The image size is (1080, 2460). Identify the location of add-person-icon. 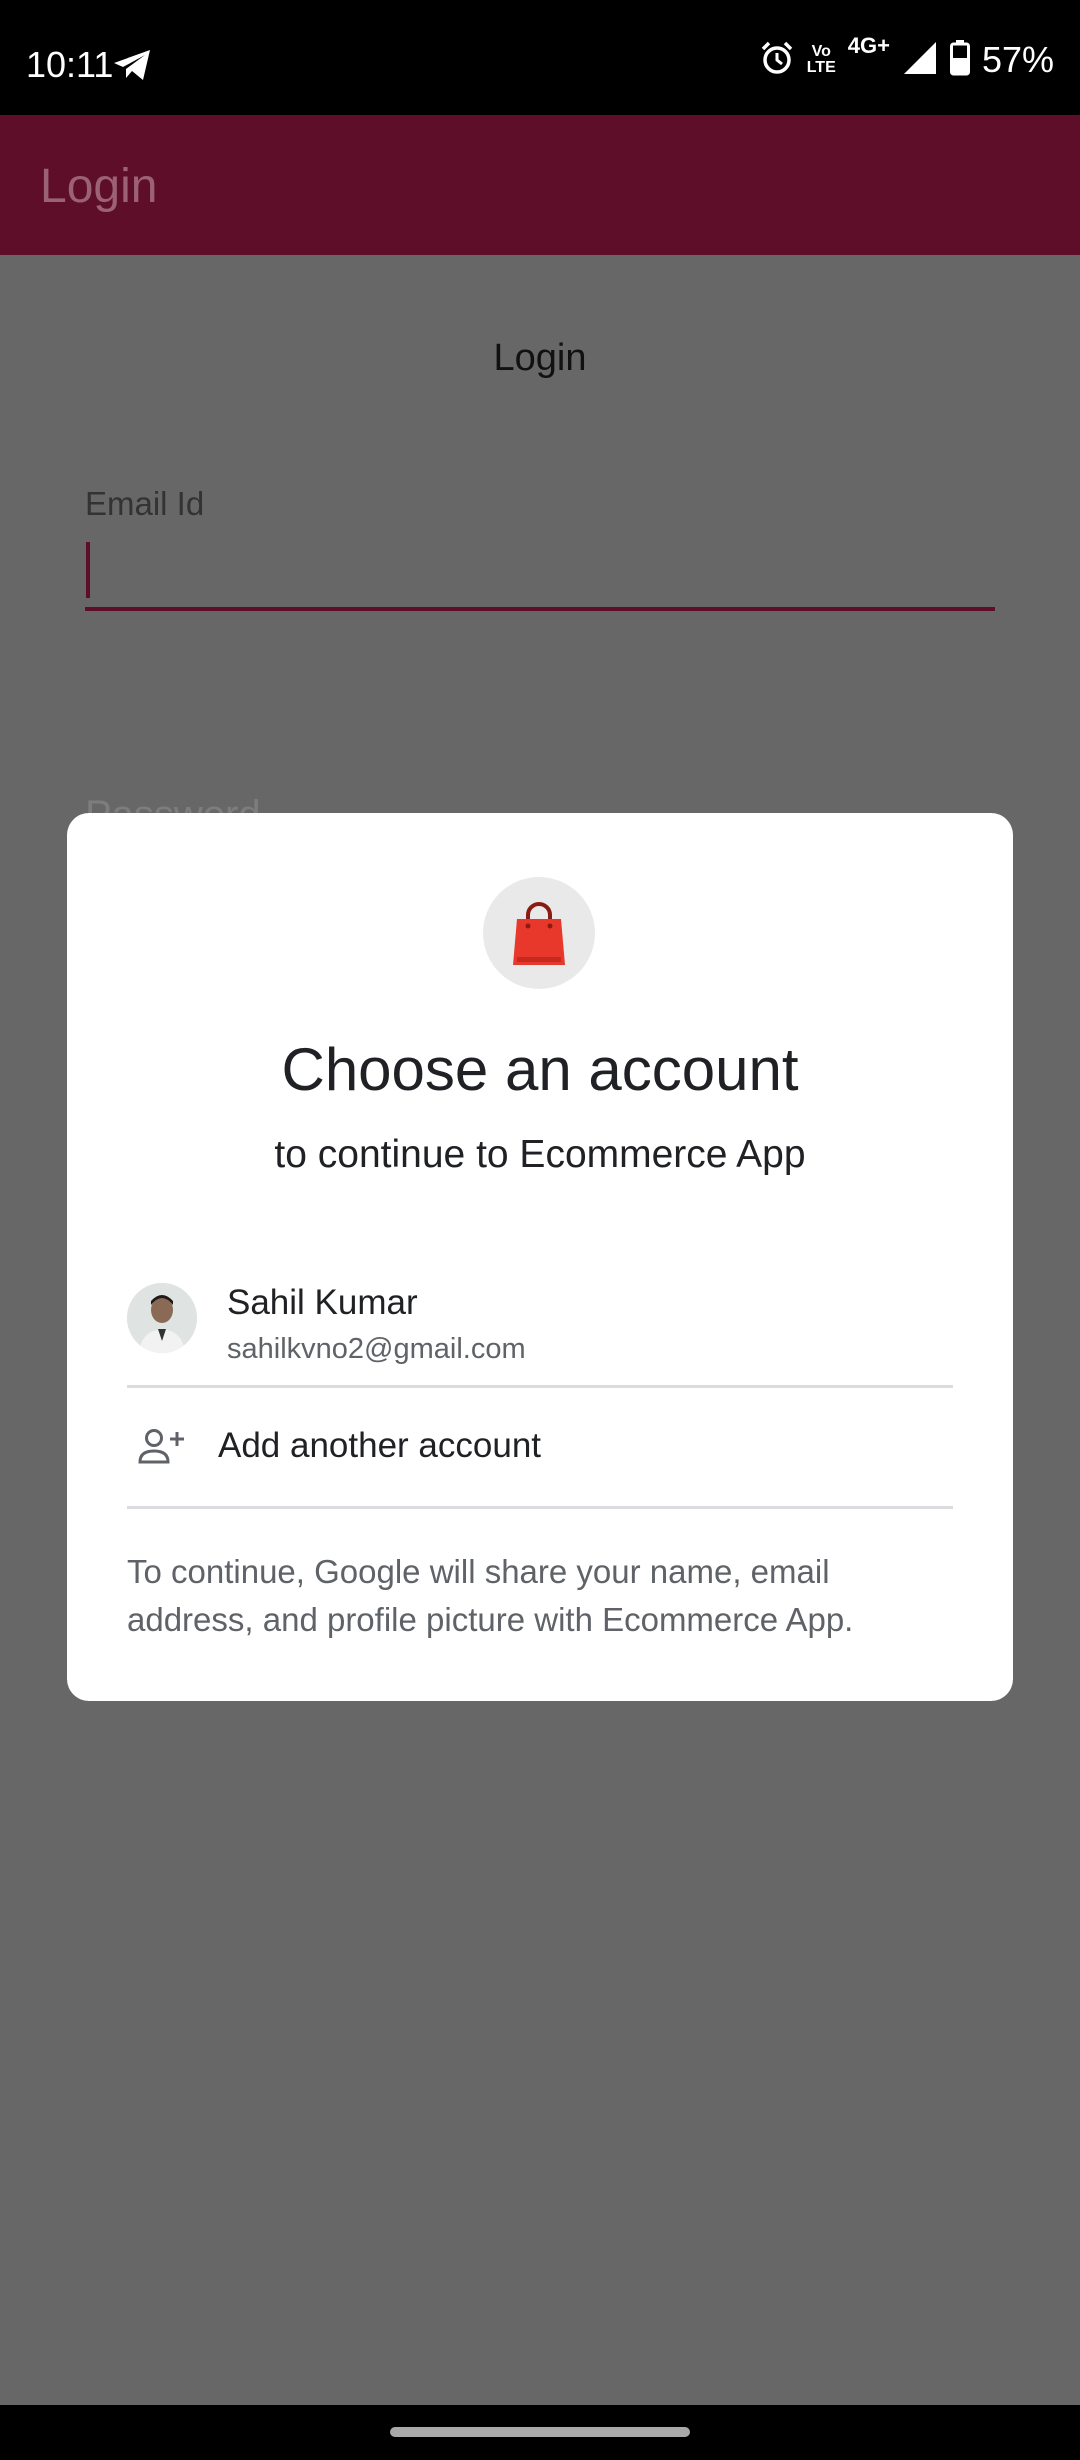
(162, 1448).